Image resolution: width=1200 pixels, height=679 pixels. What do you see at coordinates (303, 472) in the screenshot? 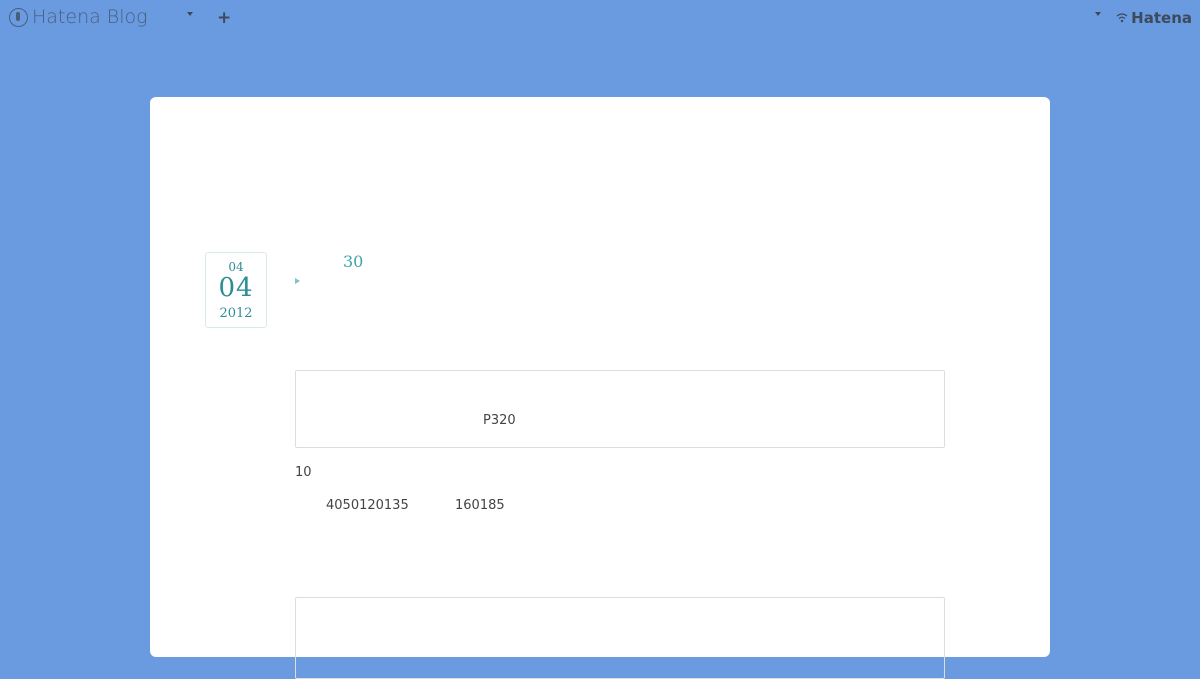
I see `entry-text-line: 10` at bounding box center [303, 472].